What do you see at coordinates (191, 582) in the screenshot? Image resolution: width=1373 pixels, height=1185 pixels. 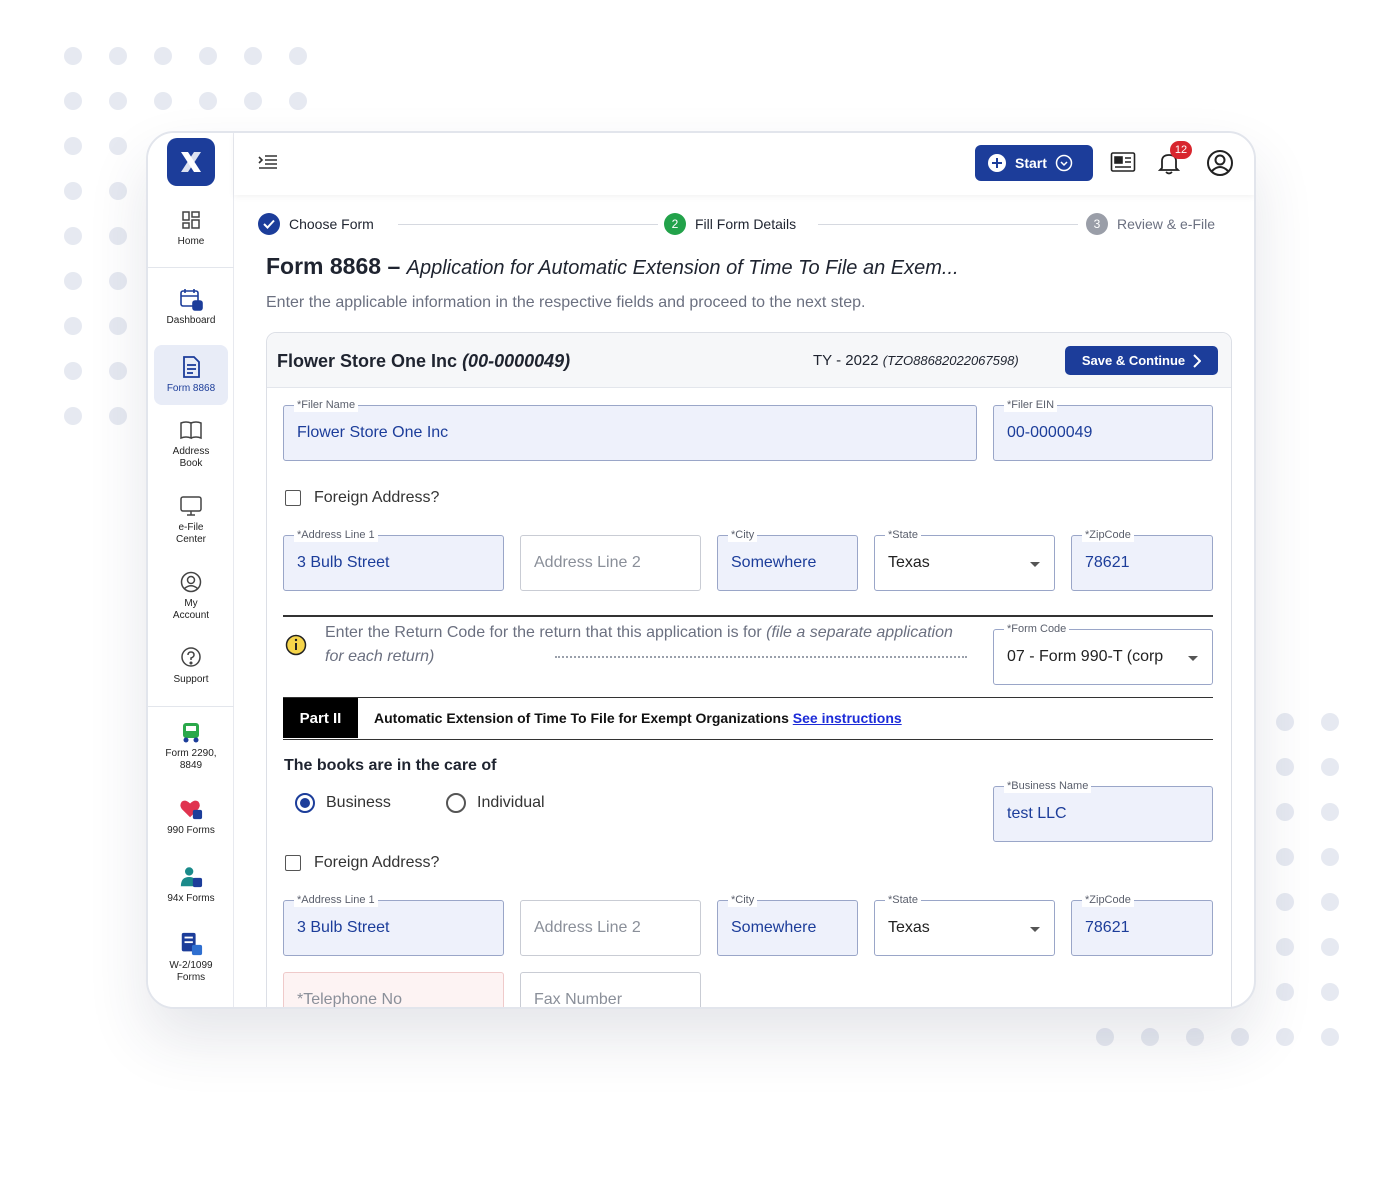 I see `user-circle-icon` at bounding box center [191, 582].